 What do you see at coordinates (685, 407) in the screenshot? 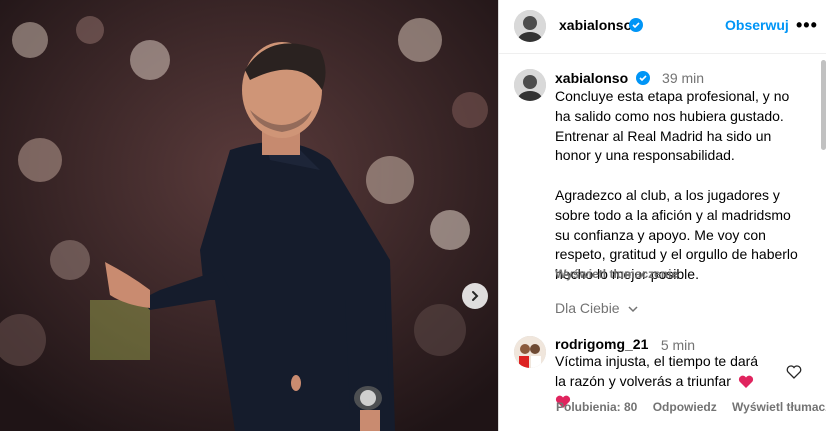
I see `reply-button: Odpowiedz` at bounding box center [685, 407].